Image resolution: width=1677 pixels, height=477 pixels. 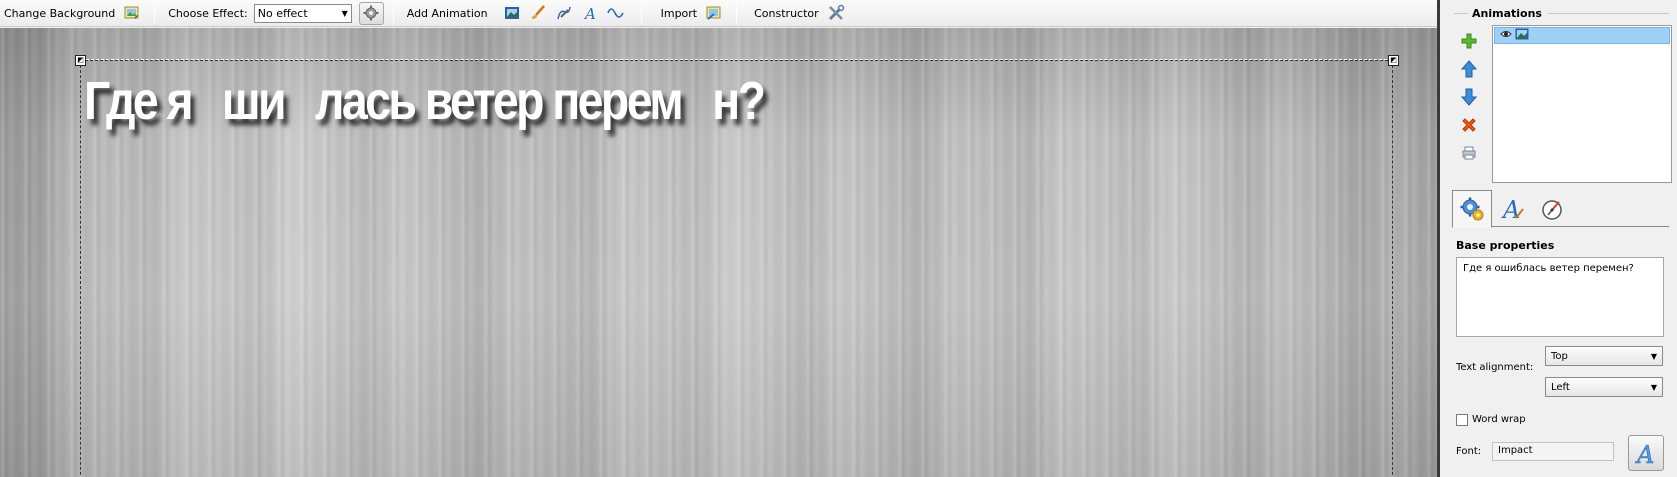 I want to click on arrow-up-icon, so click(x=1469, y=69).